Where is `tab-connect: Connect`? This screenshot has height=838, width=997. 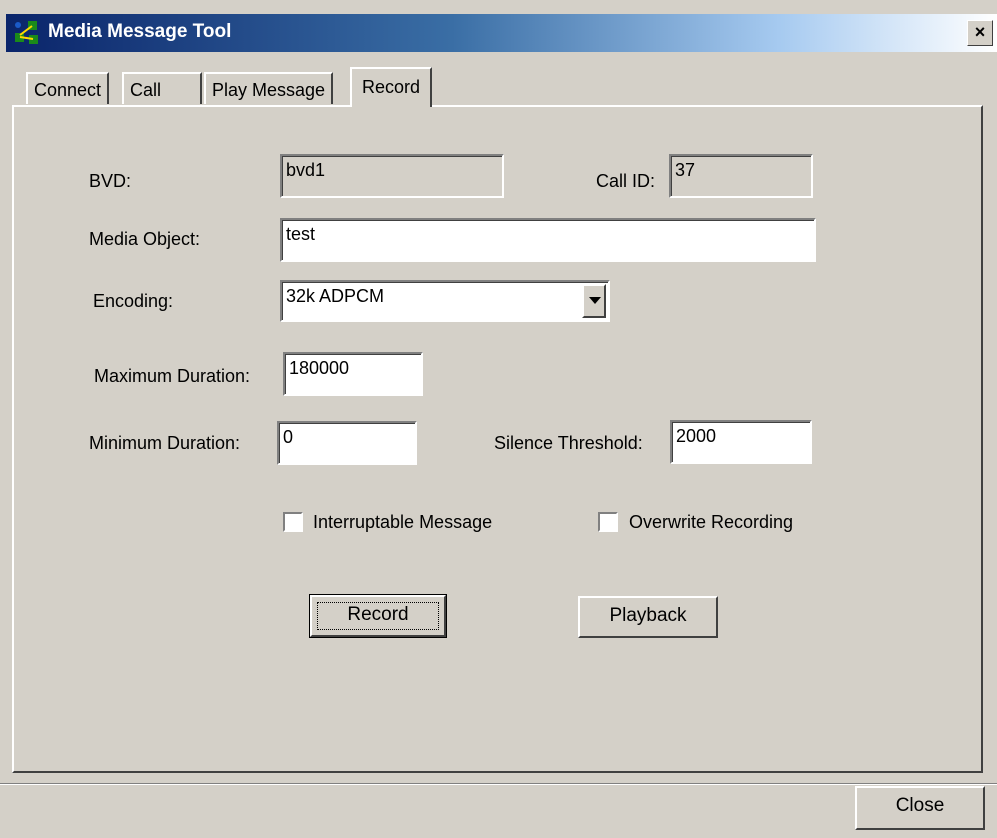 tab-connect: Connect is located at coordinates (68, 88).